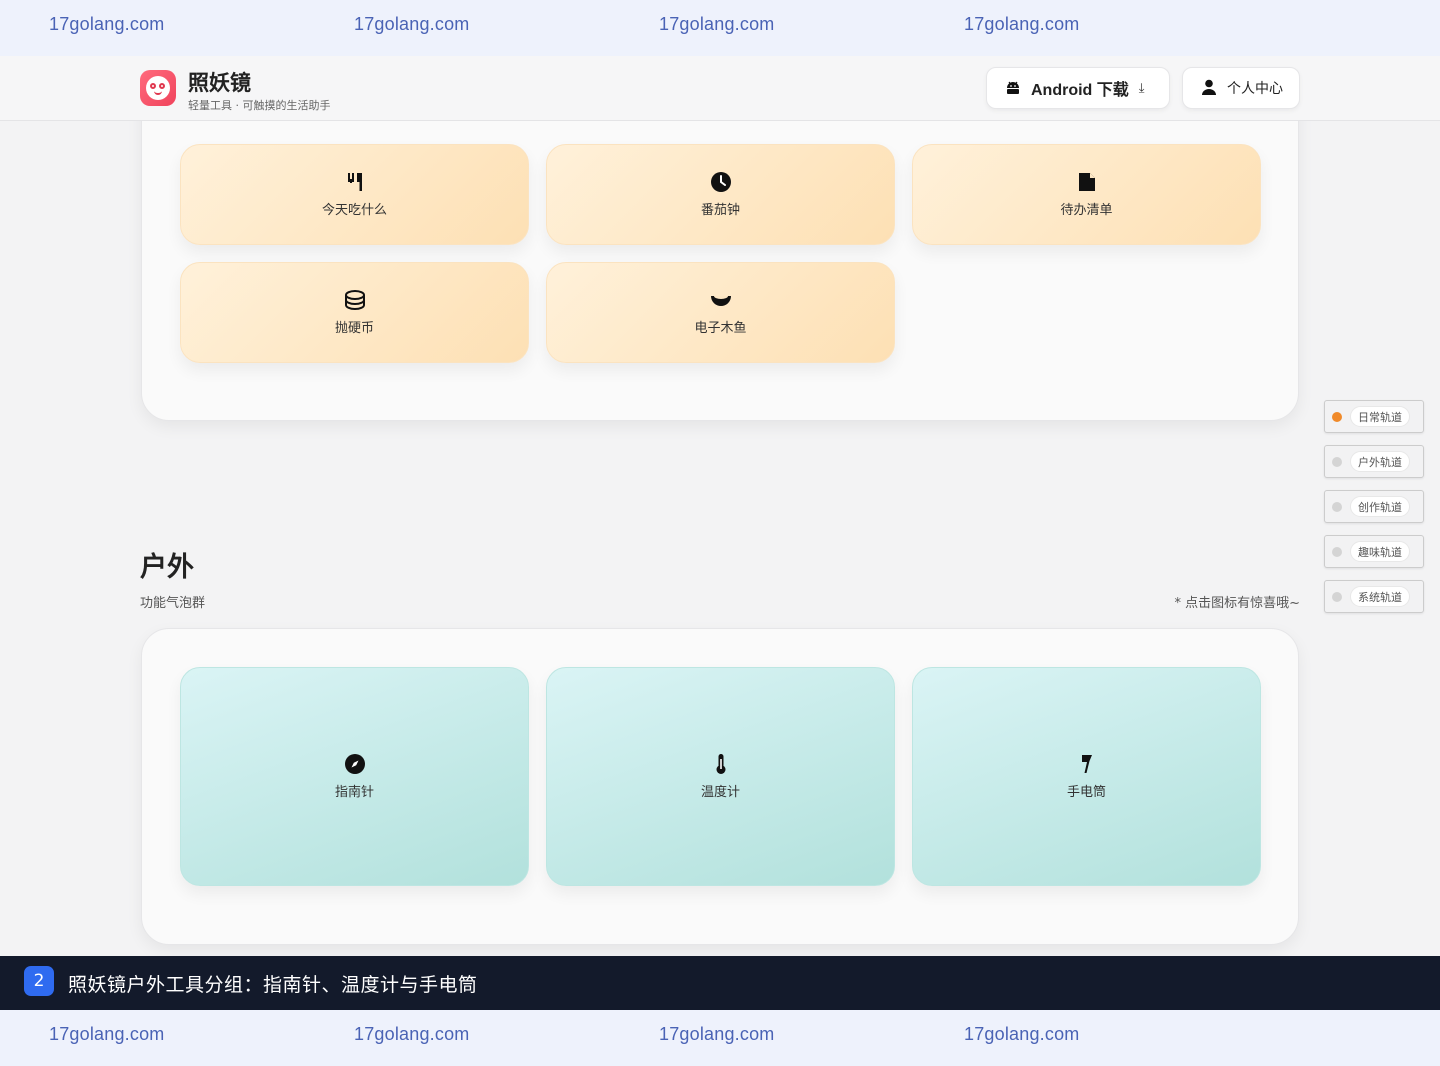  I want to click on flashlight-icon, so click(1087, 764).